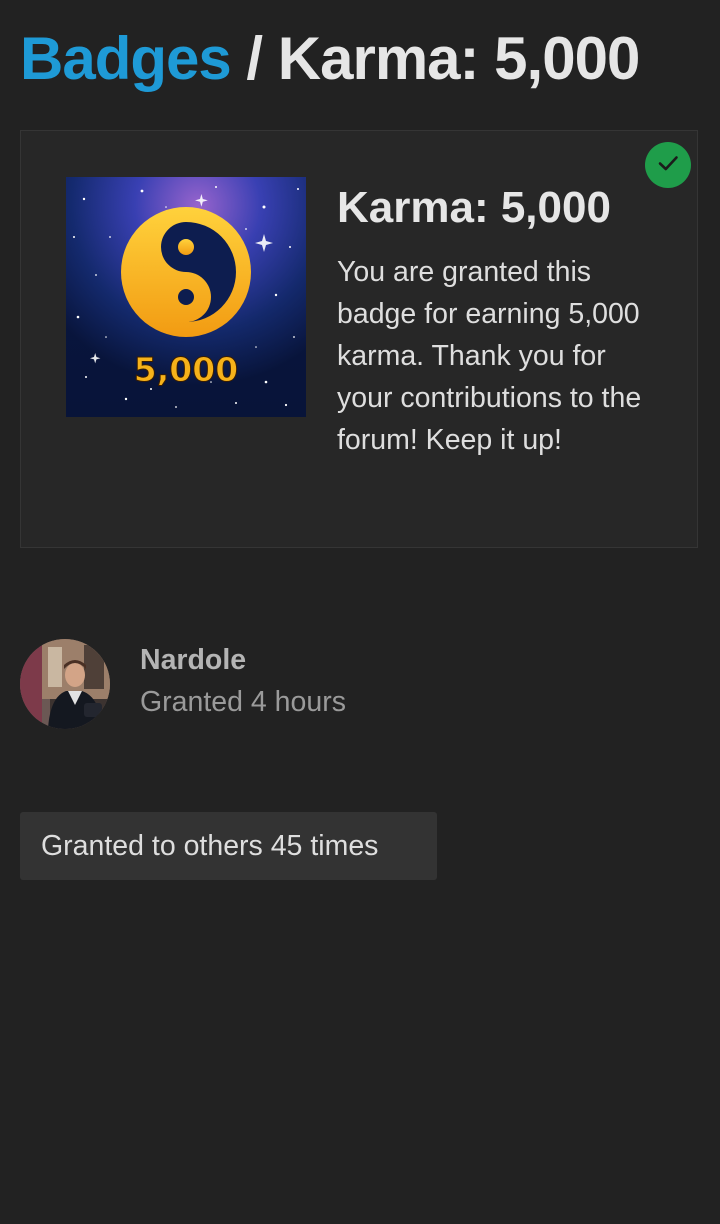 This screenshot has width=720, height=1224. I want to click on badge-granted-indicator, so click(668, 165).